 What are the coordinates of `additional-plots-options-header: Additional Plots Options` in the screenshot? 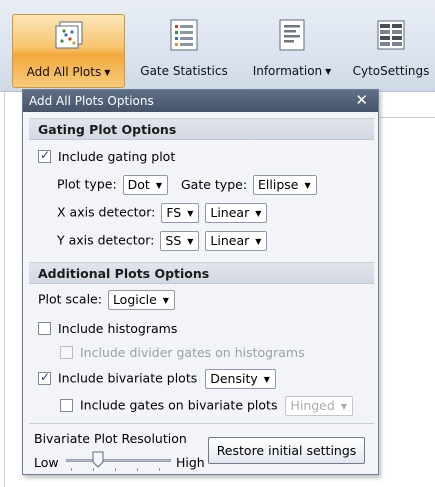 It's located at (201, 273).